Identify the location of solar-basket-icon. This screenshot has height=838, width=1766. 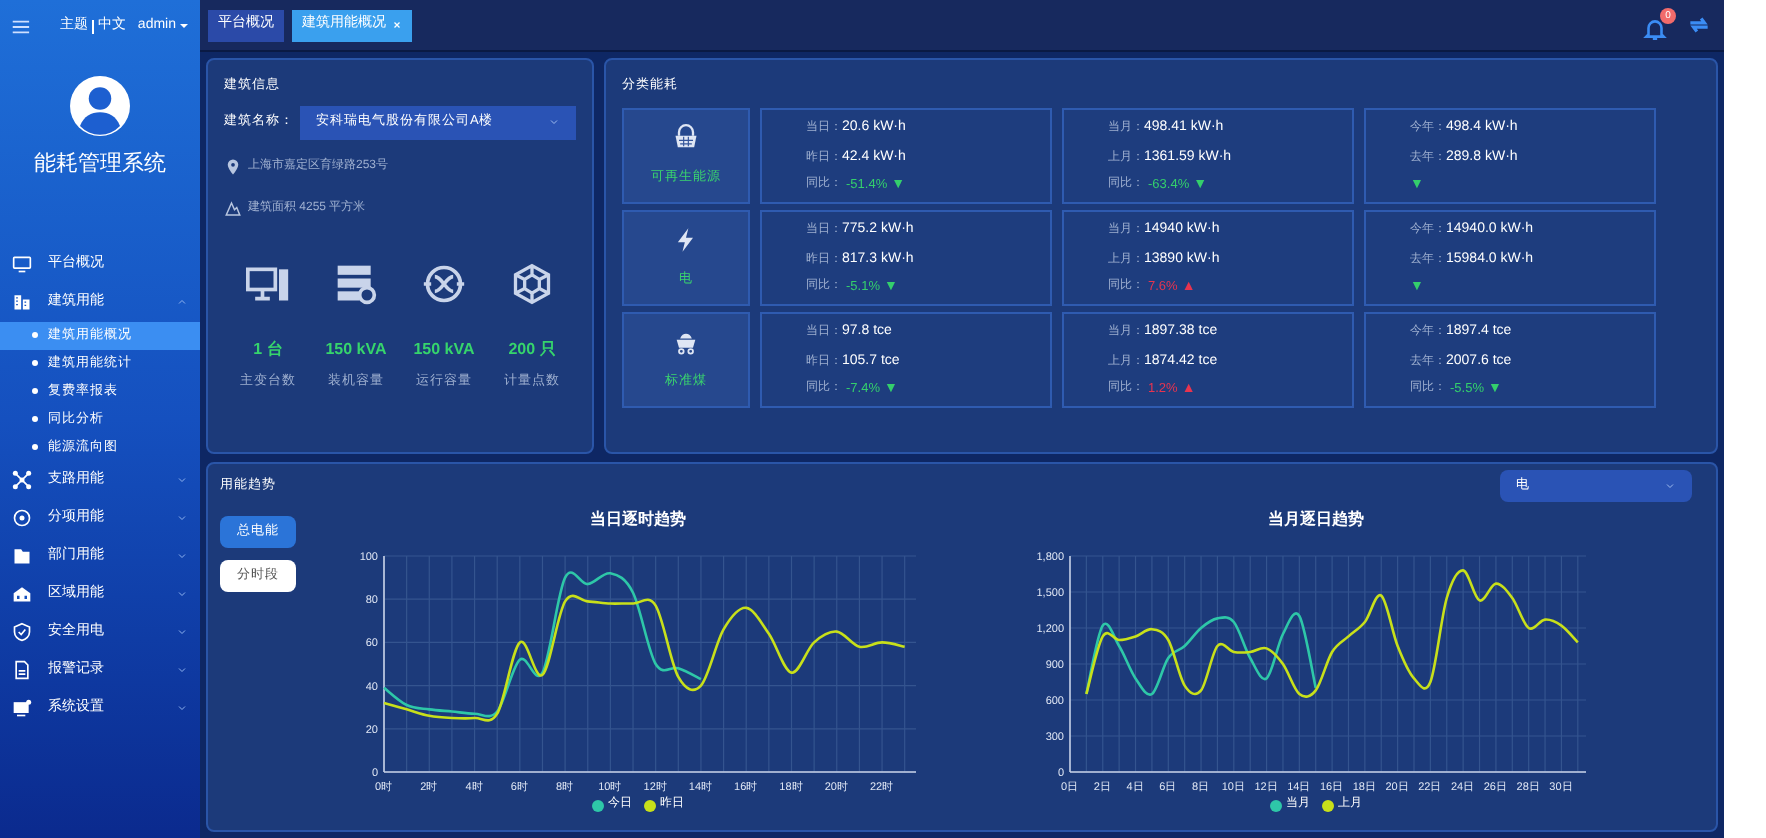
(686, 137).